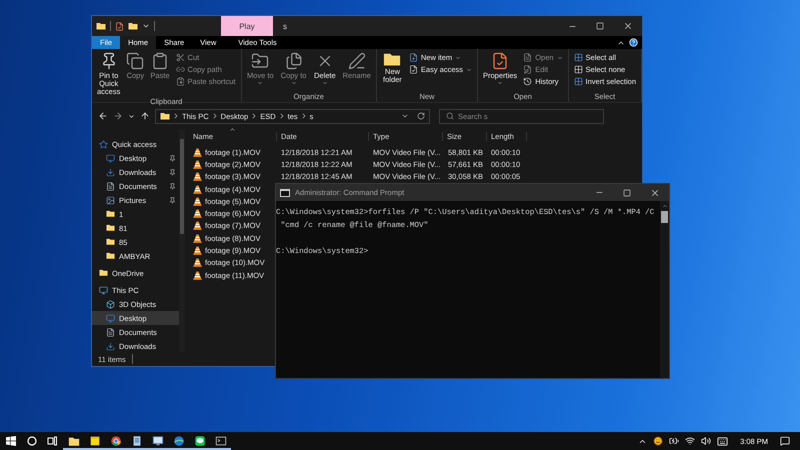 The width and height of the screenshot is (800, 450). I want to click on scroll-up-icon, so click(665, 206).